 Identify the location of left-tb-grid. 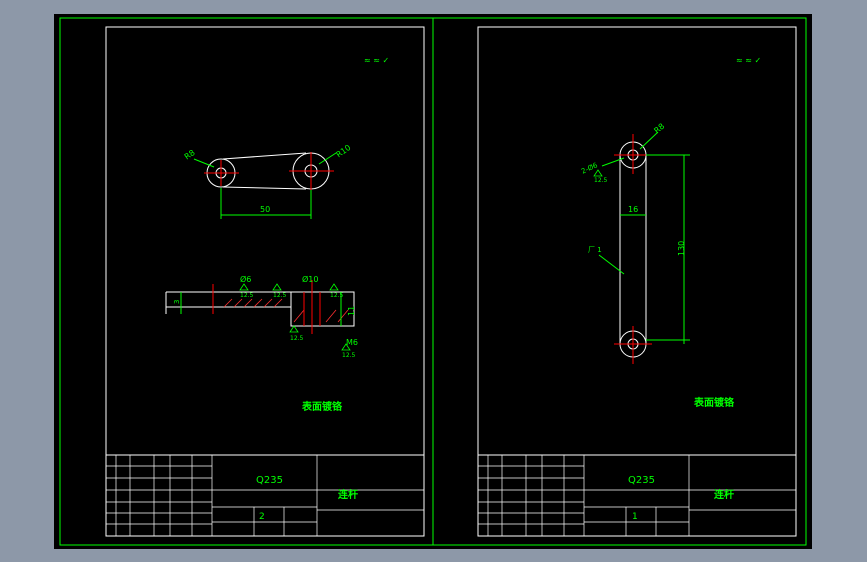
(265, 495).